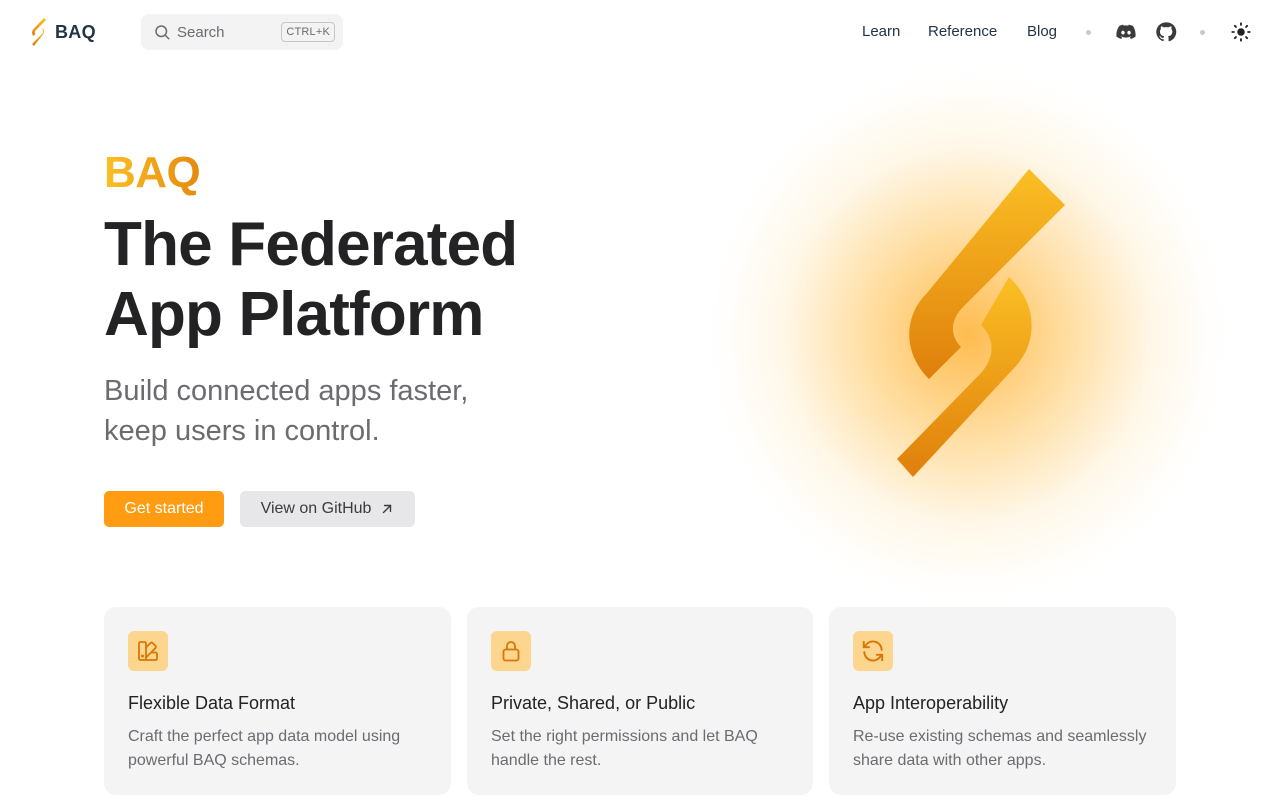 Image resolution: width=1280 pixels, height=800 pixels. What do you see at coordinates (873, 651) in the screenshot?
I see `refresh-icon` at bounding box center [873, 651].